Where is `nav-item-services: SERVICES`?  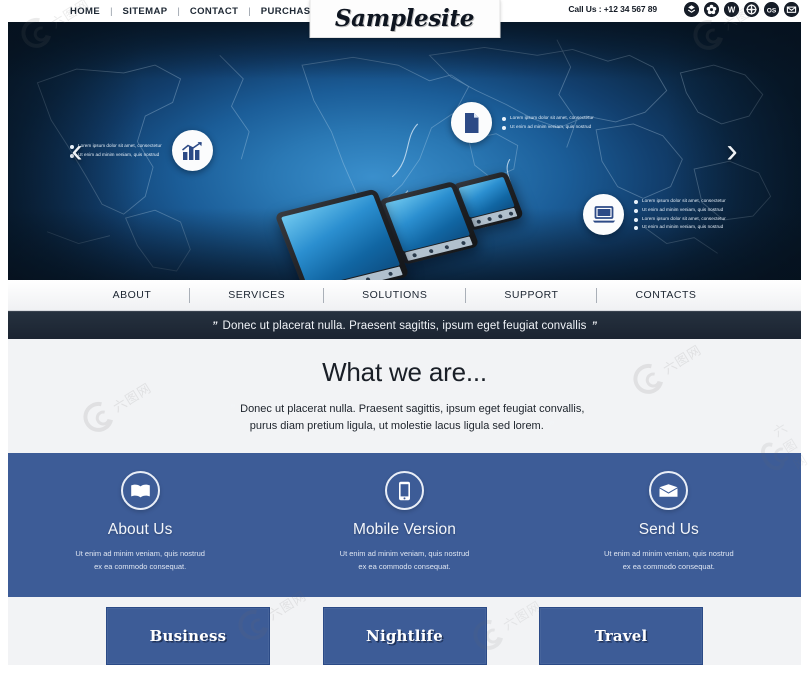
nav-item-services: SERVICES is located at coordinates (256, 295).